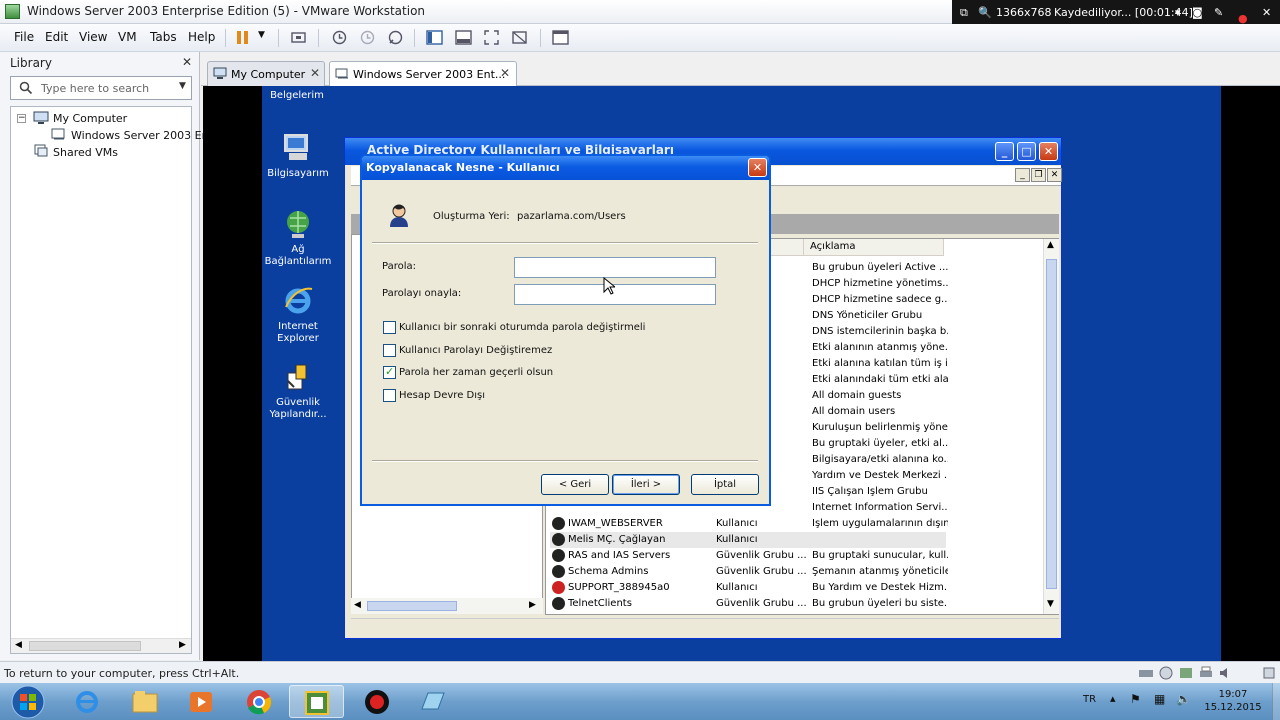  Describe the element at coordinates (298, 238) in the screenshot. I see `desktop-icon-ag: Ağ Bağlantılarım` at that location.